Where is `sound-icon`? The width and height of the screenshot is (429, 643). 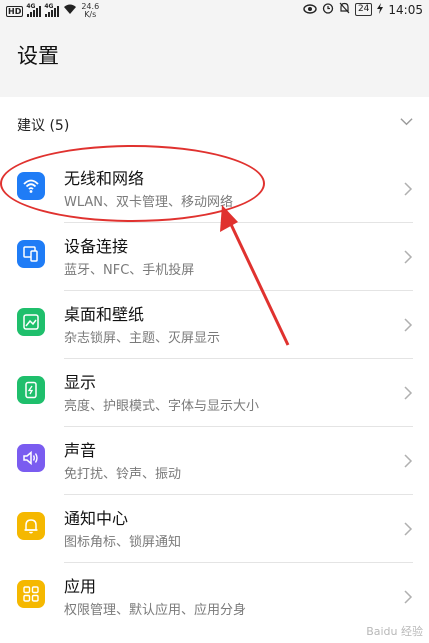 sound-icon is located at coordinates (31, 458).